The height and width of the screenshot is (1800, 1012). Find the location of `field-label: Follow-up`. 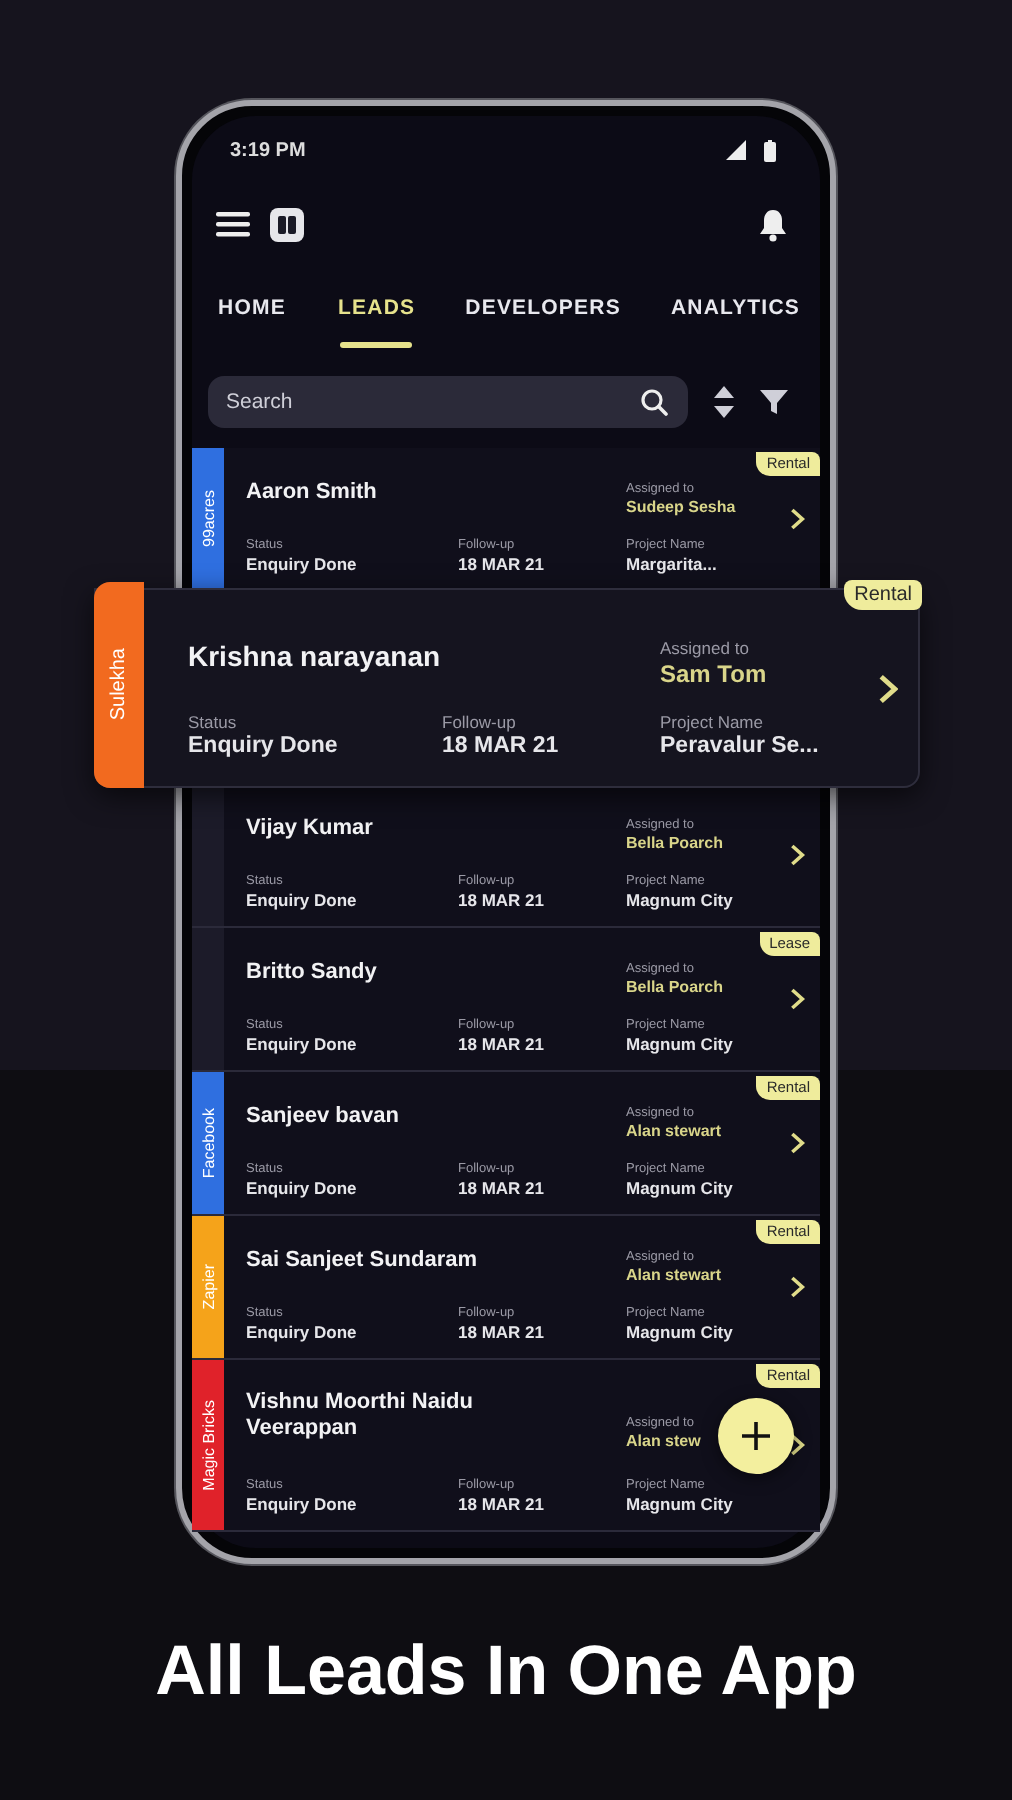

field-label: Follow-up is located at coordinates (479, 722).